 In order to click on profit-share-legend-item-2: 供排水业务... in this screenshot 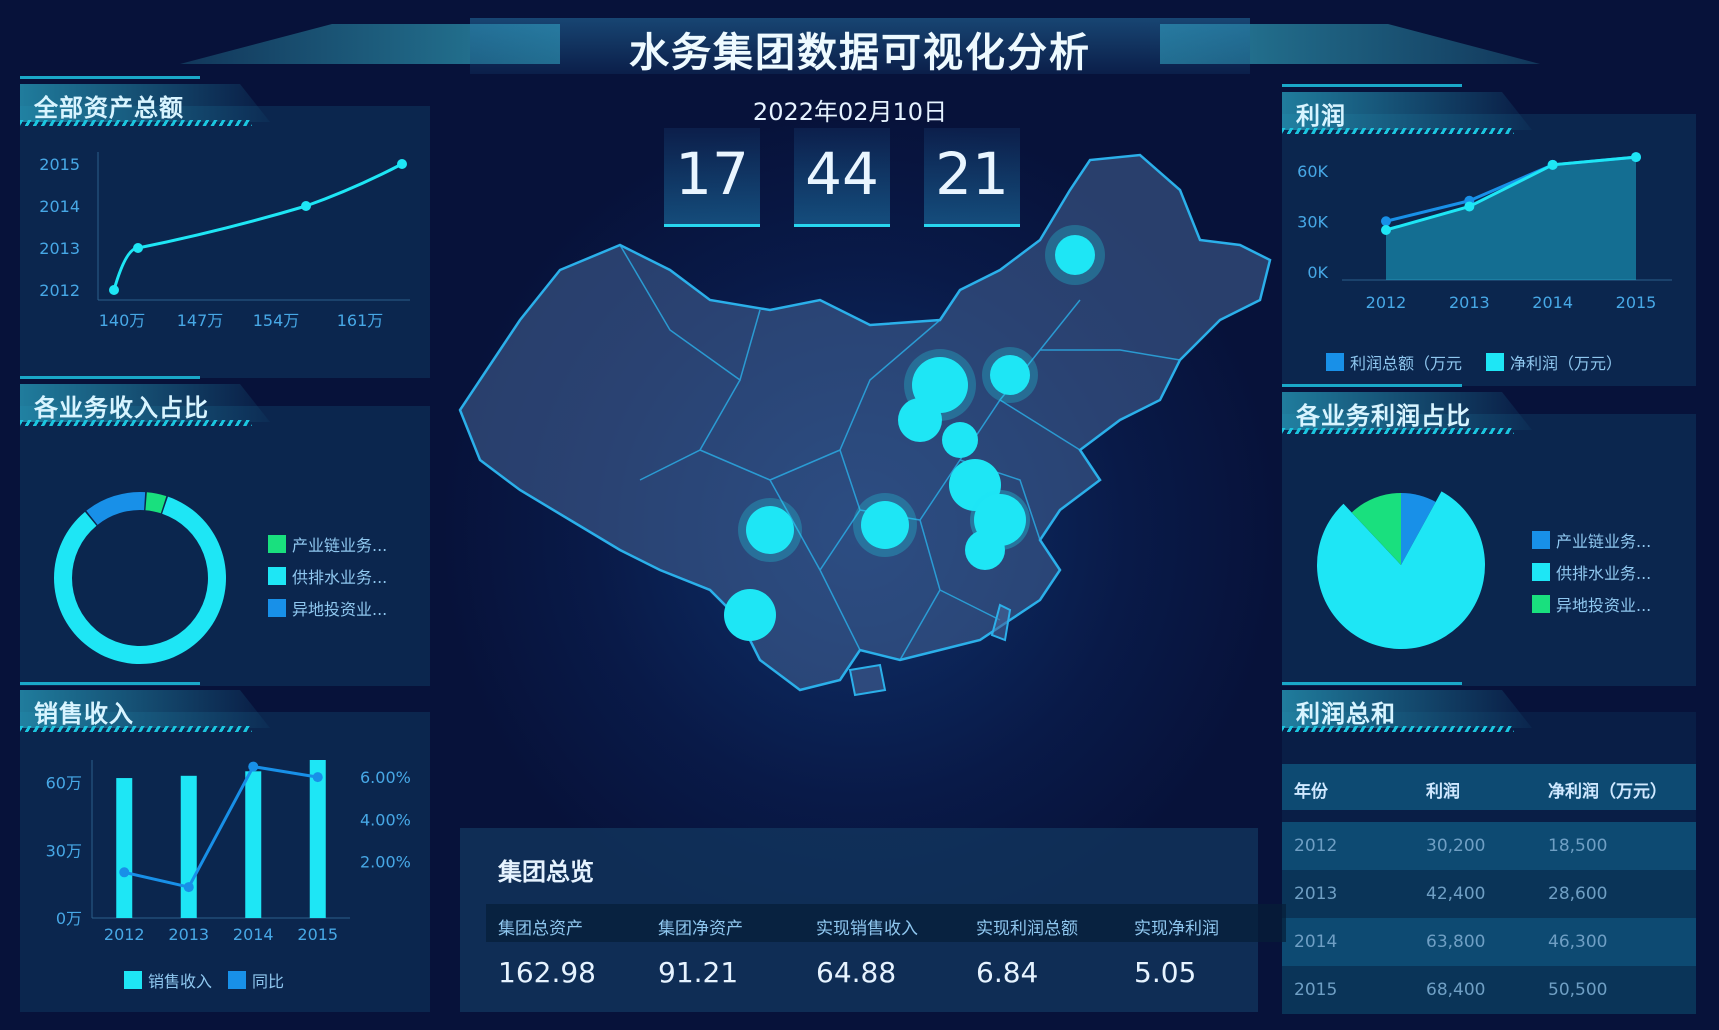, I will do `click(1591, 572)`.